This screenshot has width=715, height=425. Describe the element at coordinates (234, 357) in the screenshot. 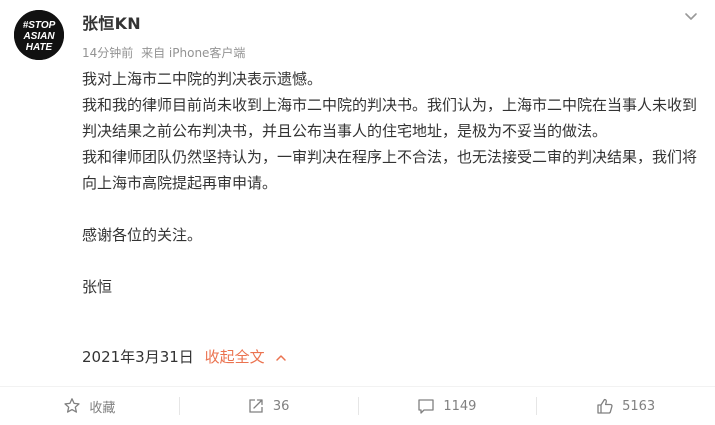

I see `collapse-label: 收起全文` at that location.